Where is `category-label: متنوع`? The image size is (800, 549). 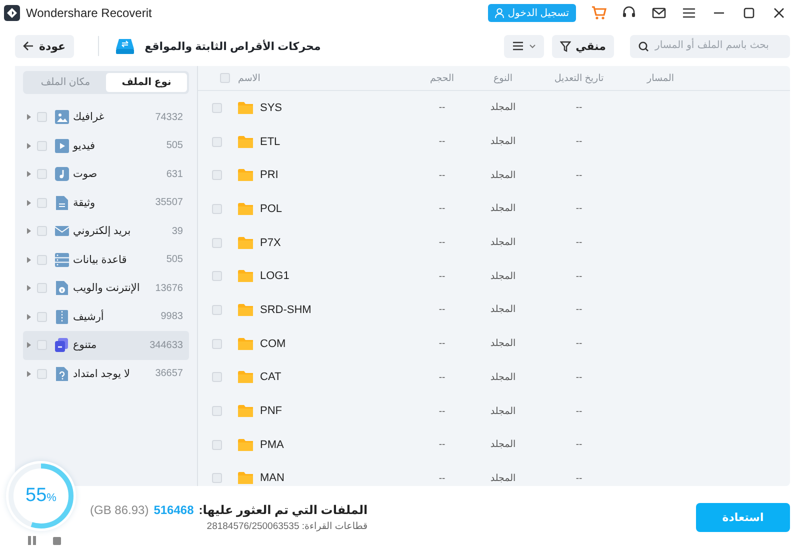 category-label: متنوع is located at coordinates (85, 345).